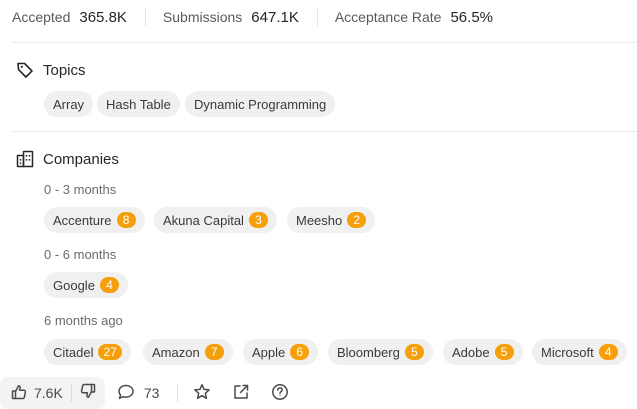  I want to click on company-tag: Apple 6, so click(281, 352).